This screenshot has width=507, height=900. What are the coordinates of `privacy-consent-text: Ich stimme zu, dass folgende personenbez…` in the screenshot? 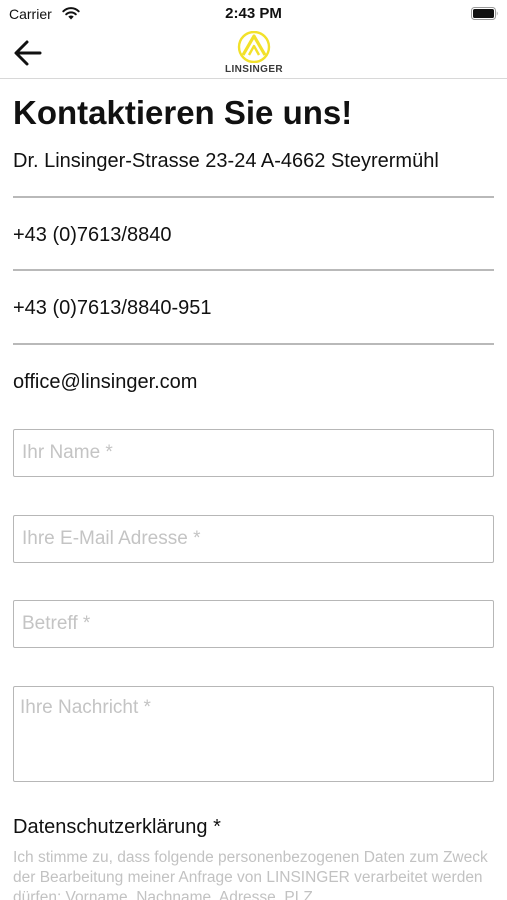 It's located at (250, 874).